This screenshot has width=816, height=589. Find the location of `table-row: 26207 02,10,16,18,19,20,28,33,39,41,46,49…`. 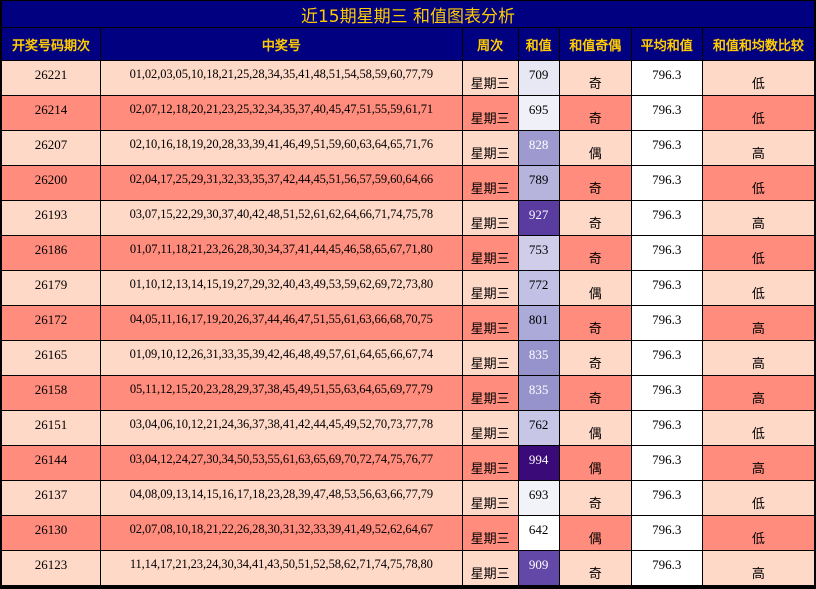

table-row: 26207 02,10,16,18,19,20,28,33,39,41,46,49… is located at coordinates (408, 148).